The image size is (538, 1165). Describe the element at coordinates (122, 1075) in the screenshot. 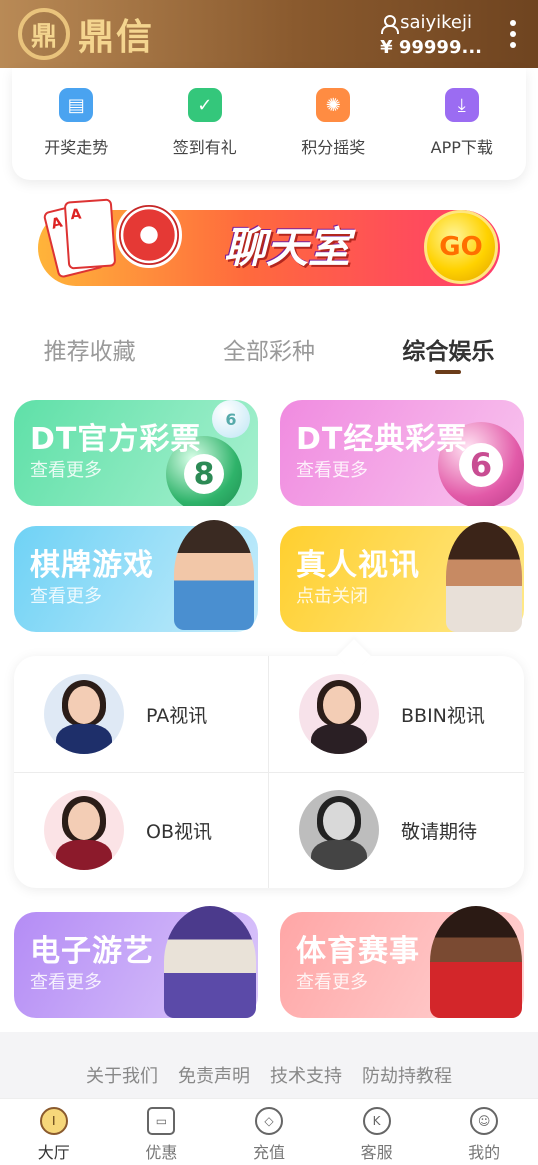

I see `footer-link-about: 关于我们` at that location.